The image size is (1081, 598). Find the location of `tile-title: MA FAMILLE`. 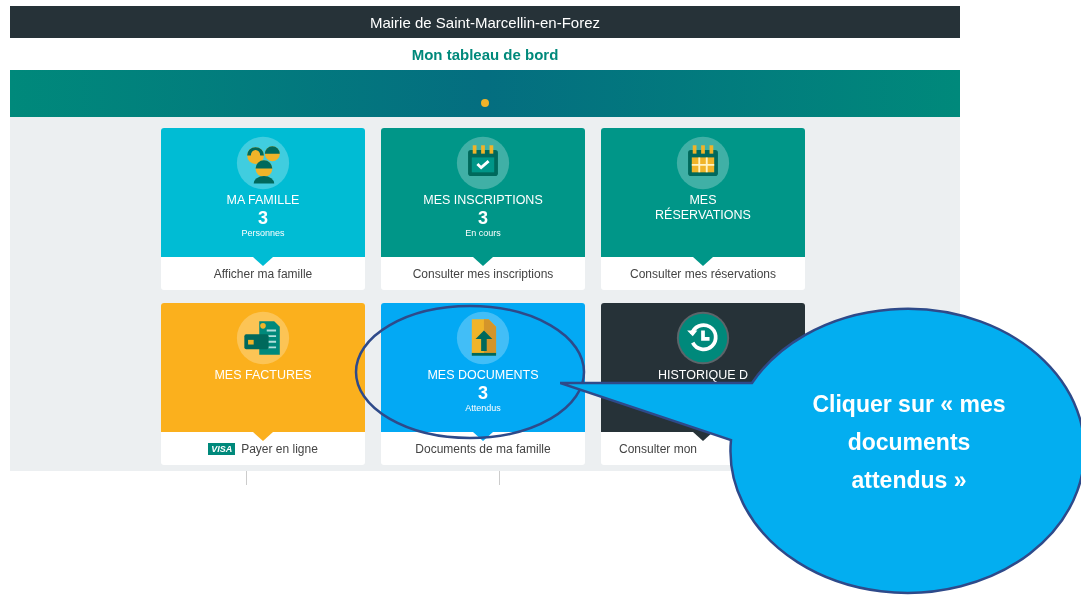

tile-title: MA FAMILLE is located at coordinates (263, 200).